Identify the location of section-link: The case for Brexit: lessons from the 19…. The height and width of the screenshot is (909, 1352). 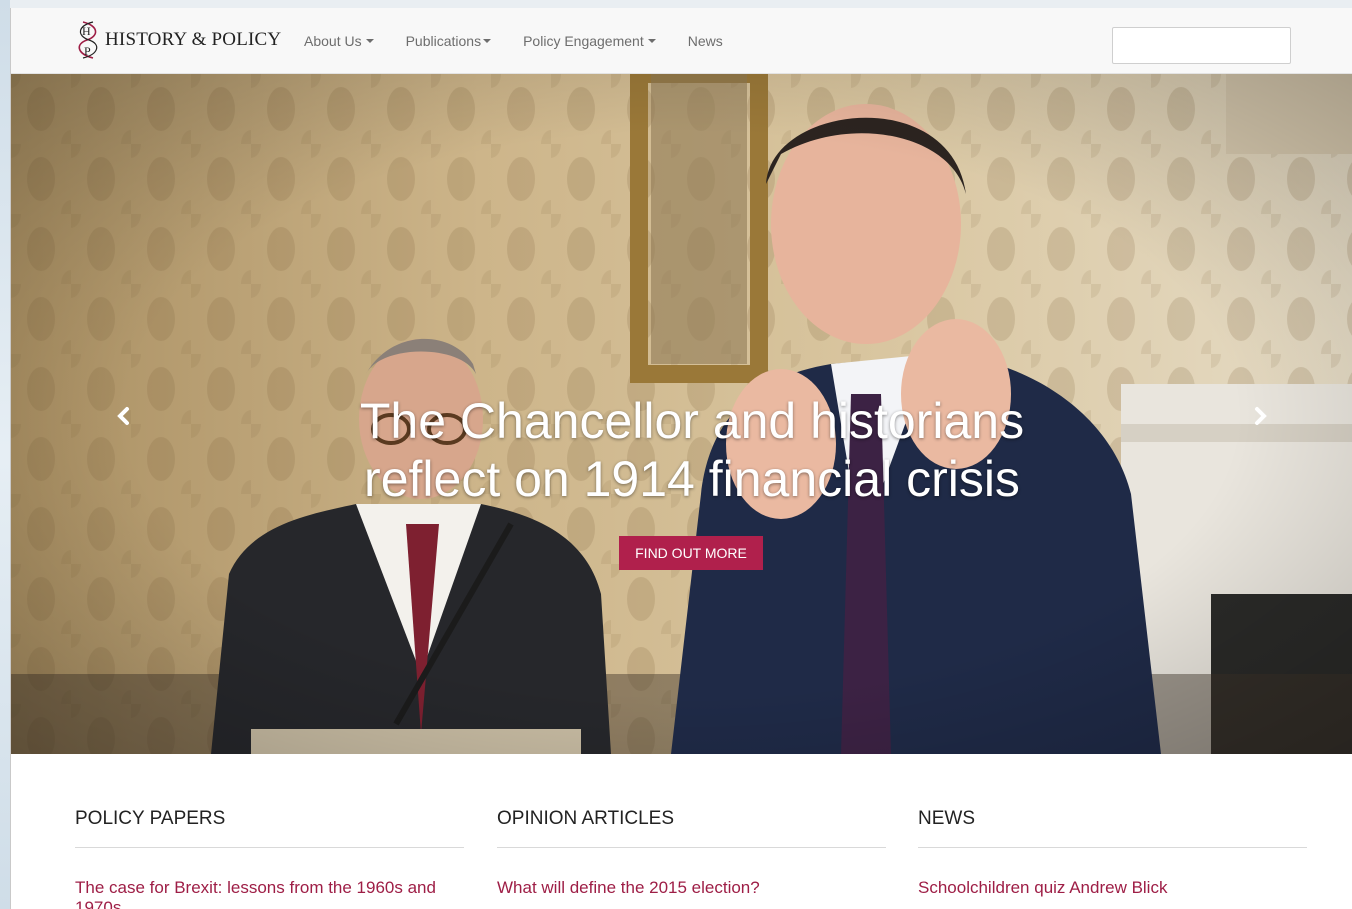
(269, 893).